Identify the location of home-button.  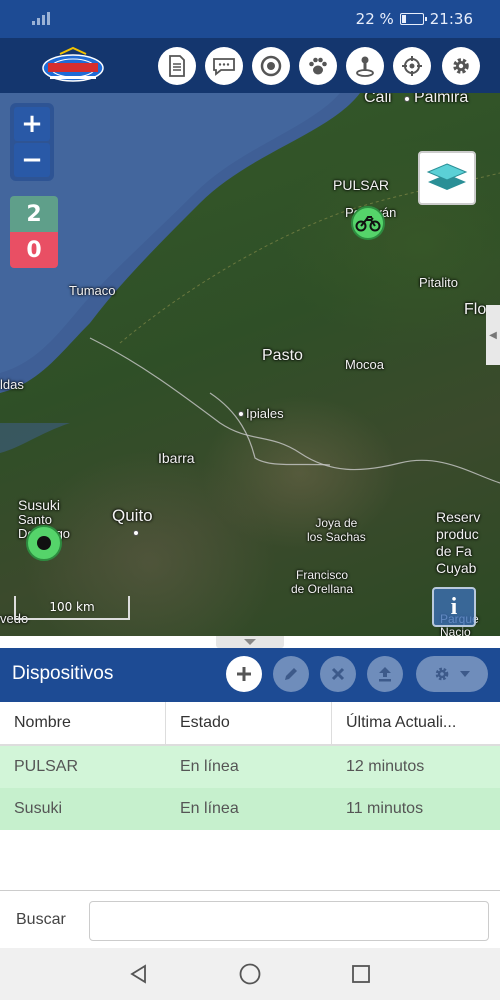
(250, 974).